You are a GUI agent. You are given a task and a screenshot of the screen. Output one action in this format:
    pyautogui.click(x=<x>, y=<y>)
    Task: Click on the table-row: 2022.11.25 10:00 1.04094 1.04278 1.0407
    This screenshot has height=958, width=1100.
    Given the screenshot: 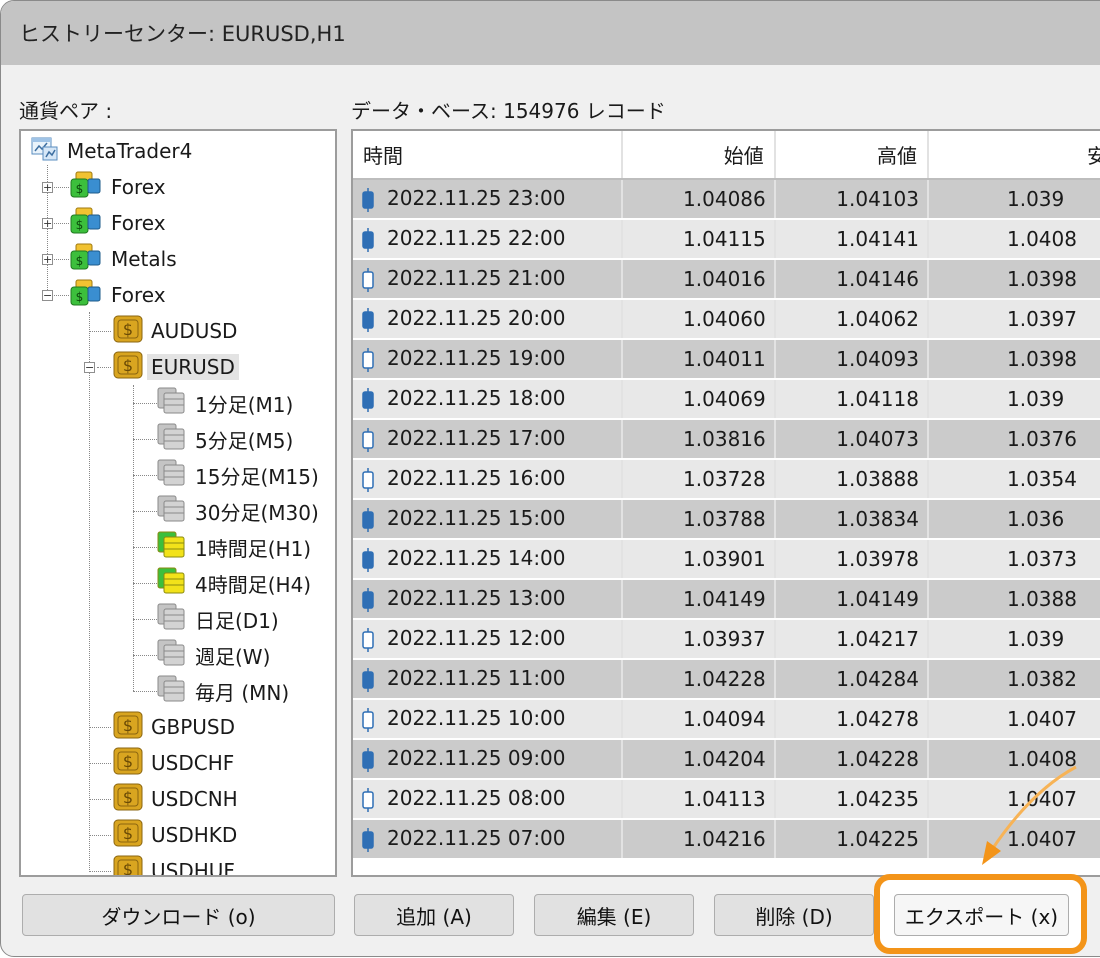 What is the action you would take?
    pyautogui.click(x=726, y=719)
    